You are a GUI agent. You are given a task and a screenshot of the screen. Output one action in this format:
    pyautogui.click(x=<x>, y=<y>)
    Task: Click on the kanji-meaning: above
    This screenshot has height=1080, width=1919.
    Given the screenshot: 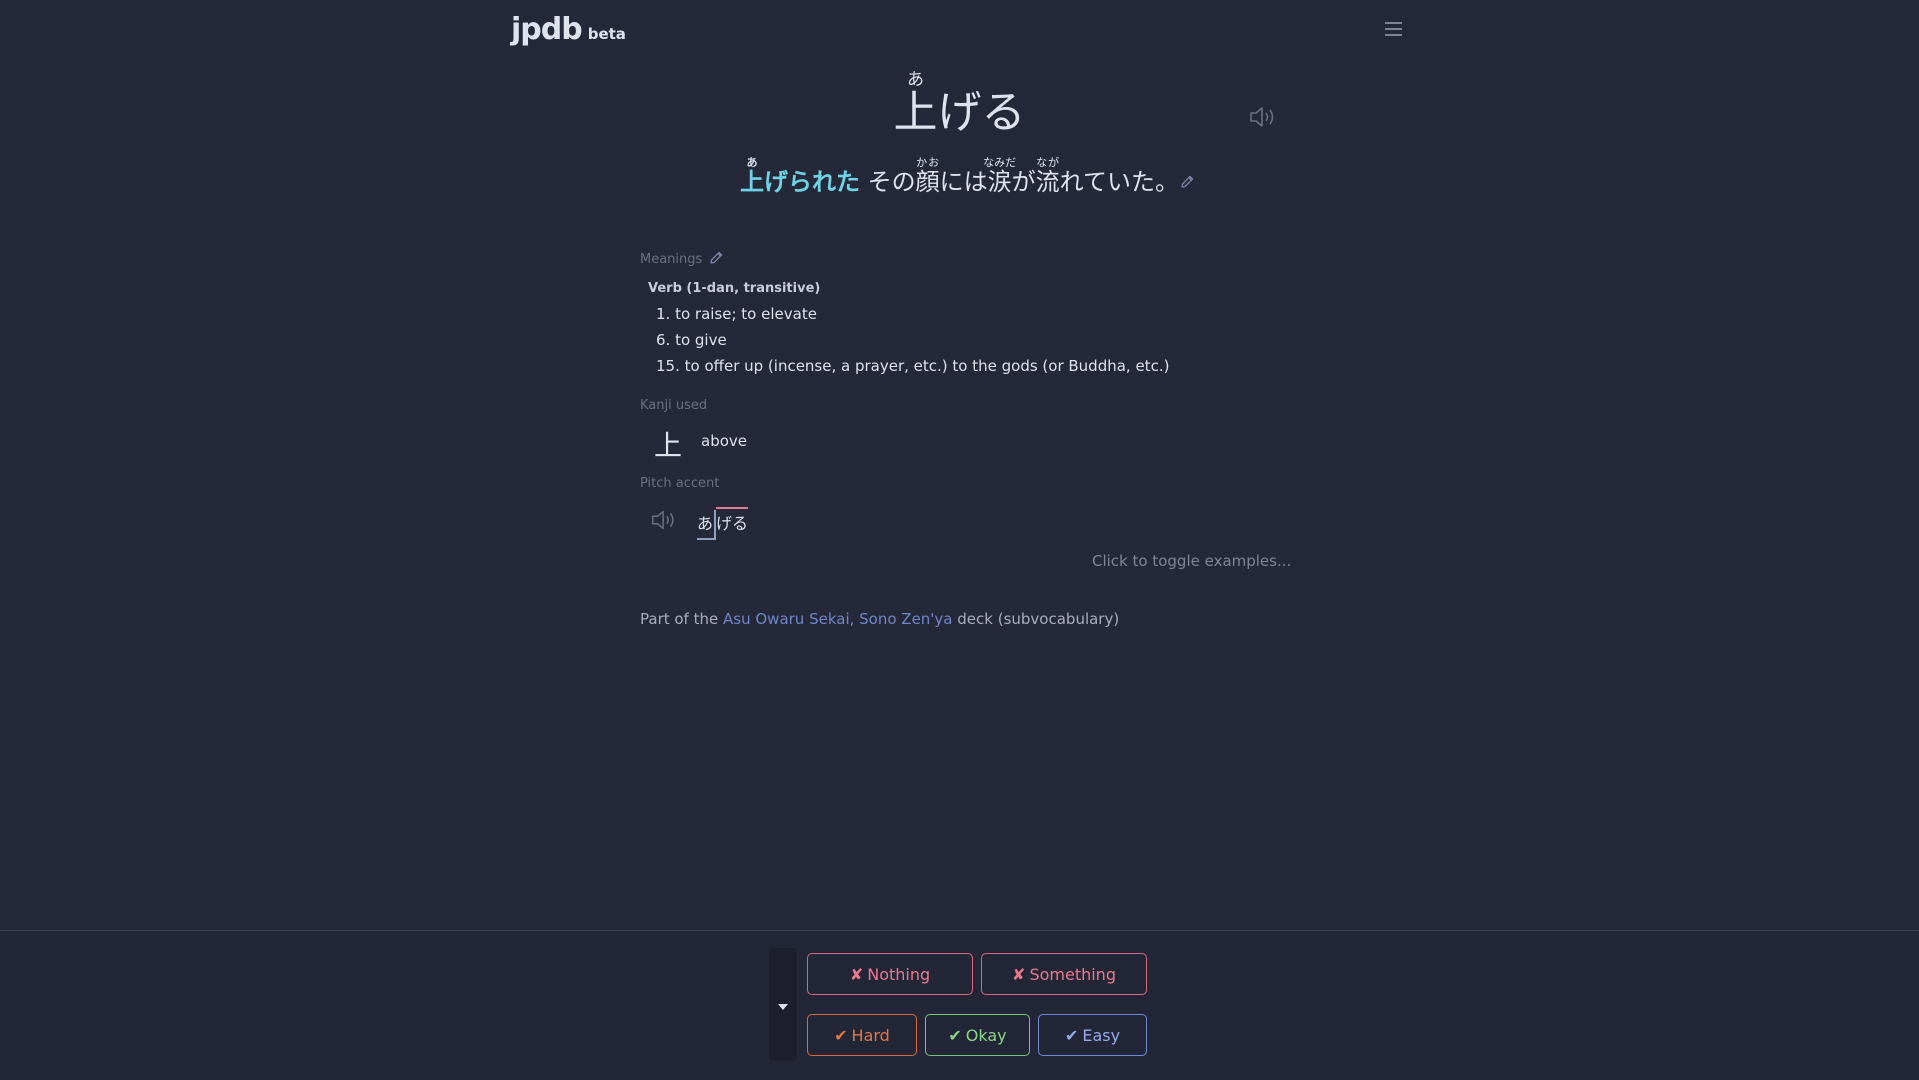 What is the action you would take?
    pyautogui.click(x=724, y=441)
    